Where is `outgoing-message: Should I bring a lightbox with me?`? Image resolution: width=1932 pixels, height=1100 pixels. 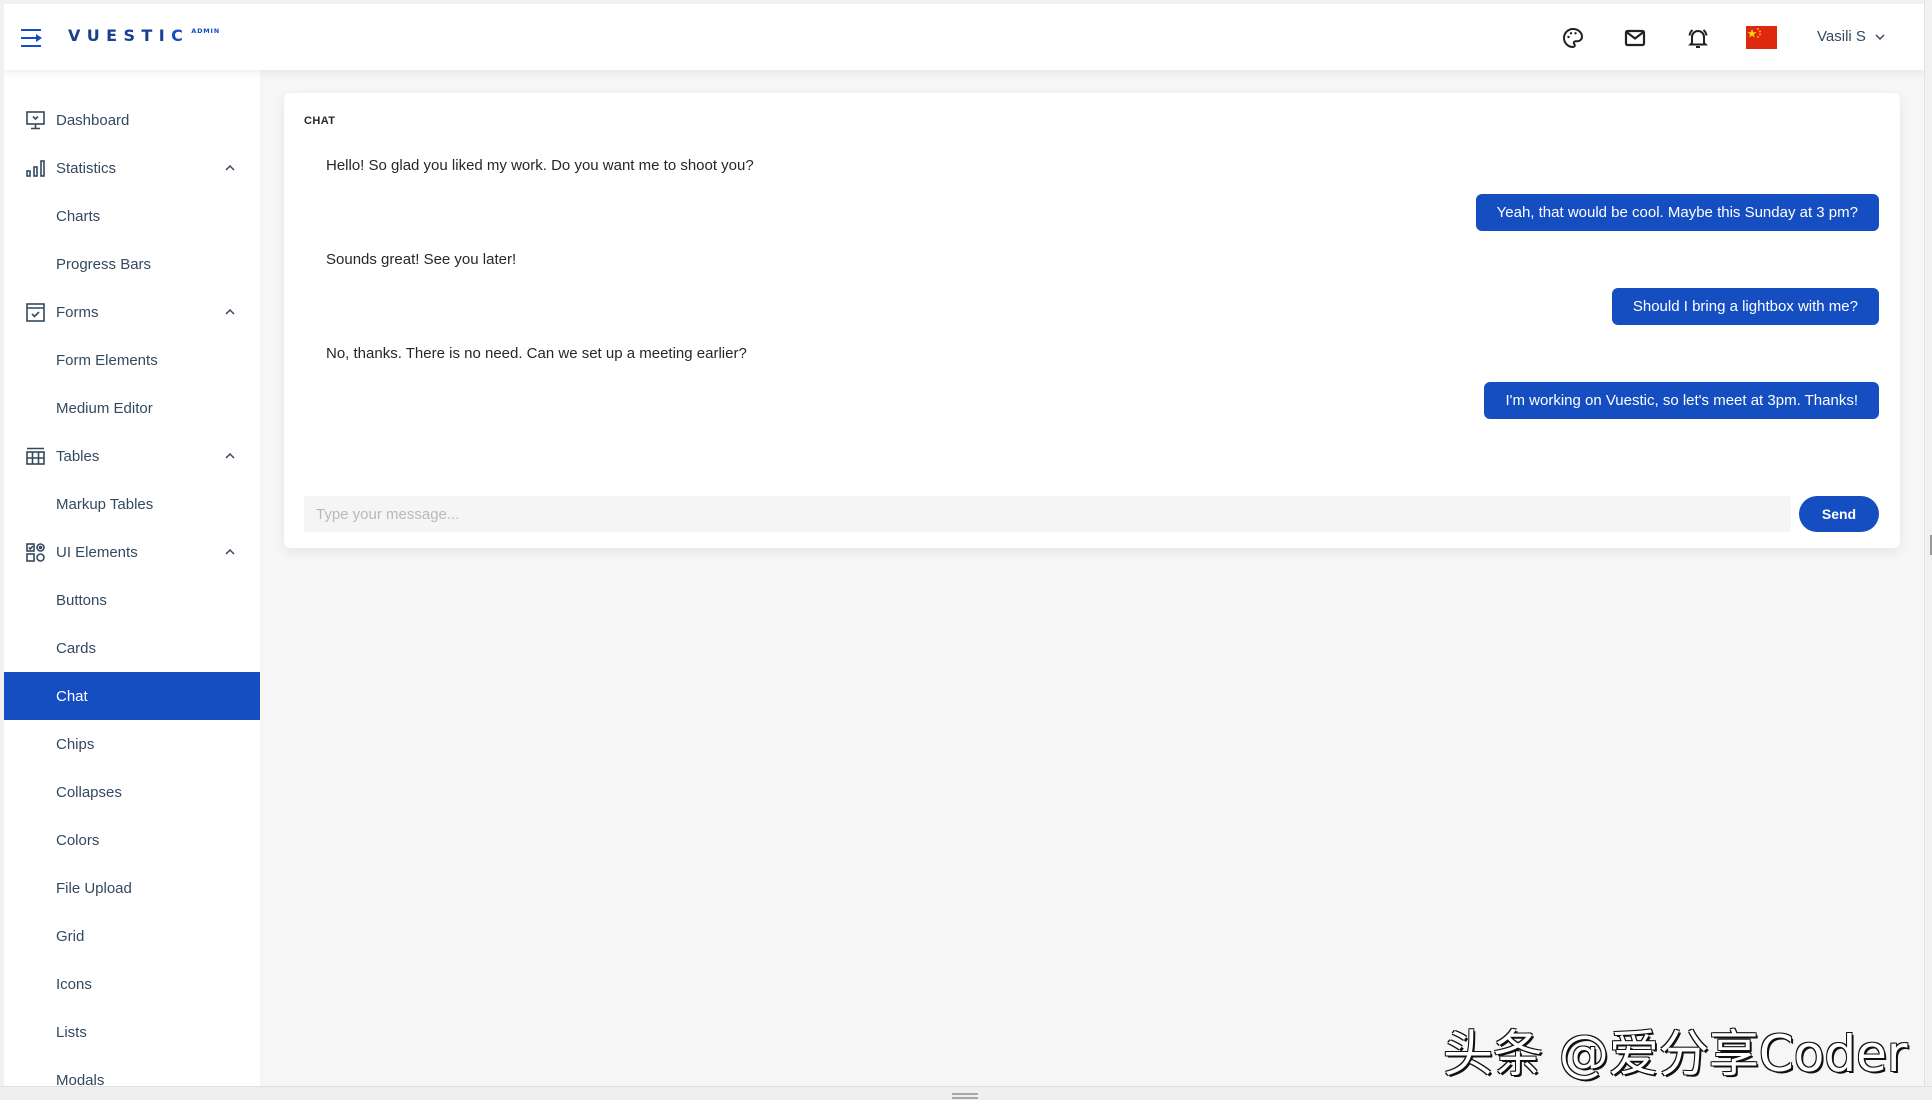
outgoing-message: Should I bring a lightbox with me? is located at coordinates (1091, 306).